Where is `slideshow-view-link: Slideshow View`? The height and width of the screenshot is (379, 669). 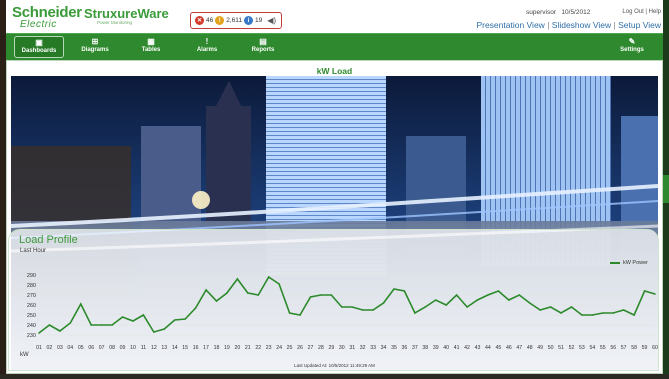
slideshow-view-link: Slideshow View is located at coordinates (581, 25).